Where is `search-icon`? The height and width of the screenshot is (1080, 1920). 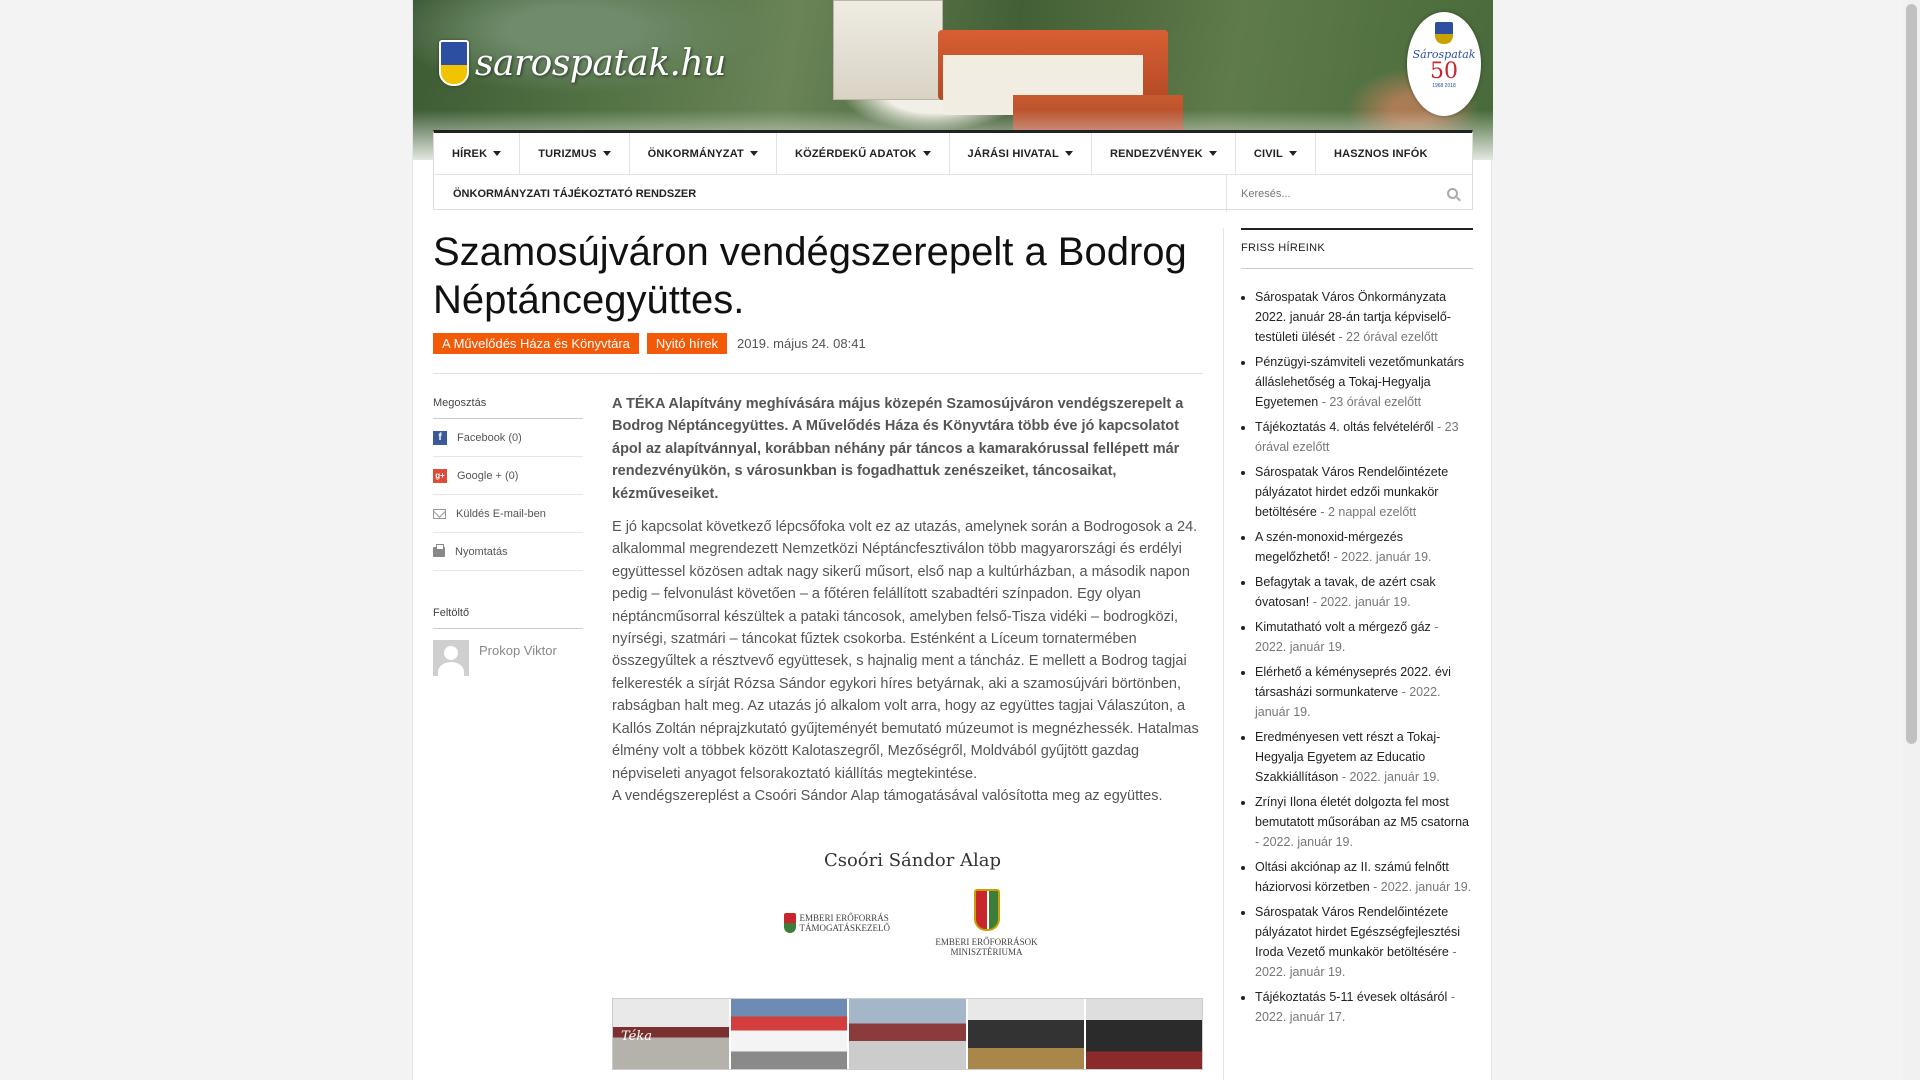
search-icon is located at coordinates (1452, 193).